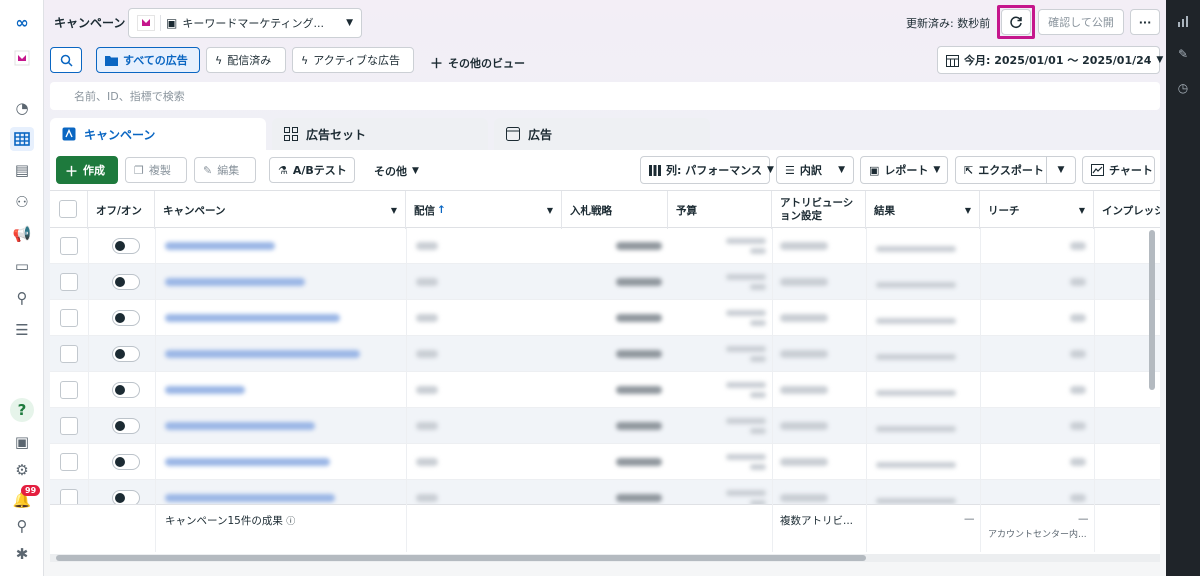 The height and width of the screenshot is (576, 1200). I want to click on megaphone-icon: 📢, so click(22, 234).